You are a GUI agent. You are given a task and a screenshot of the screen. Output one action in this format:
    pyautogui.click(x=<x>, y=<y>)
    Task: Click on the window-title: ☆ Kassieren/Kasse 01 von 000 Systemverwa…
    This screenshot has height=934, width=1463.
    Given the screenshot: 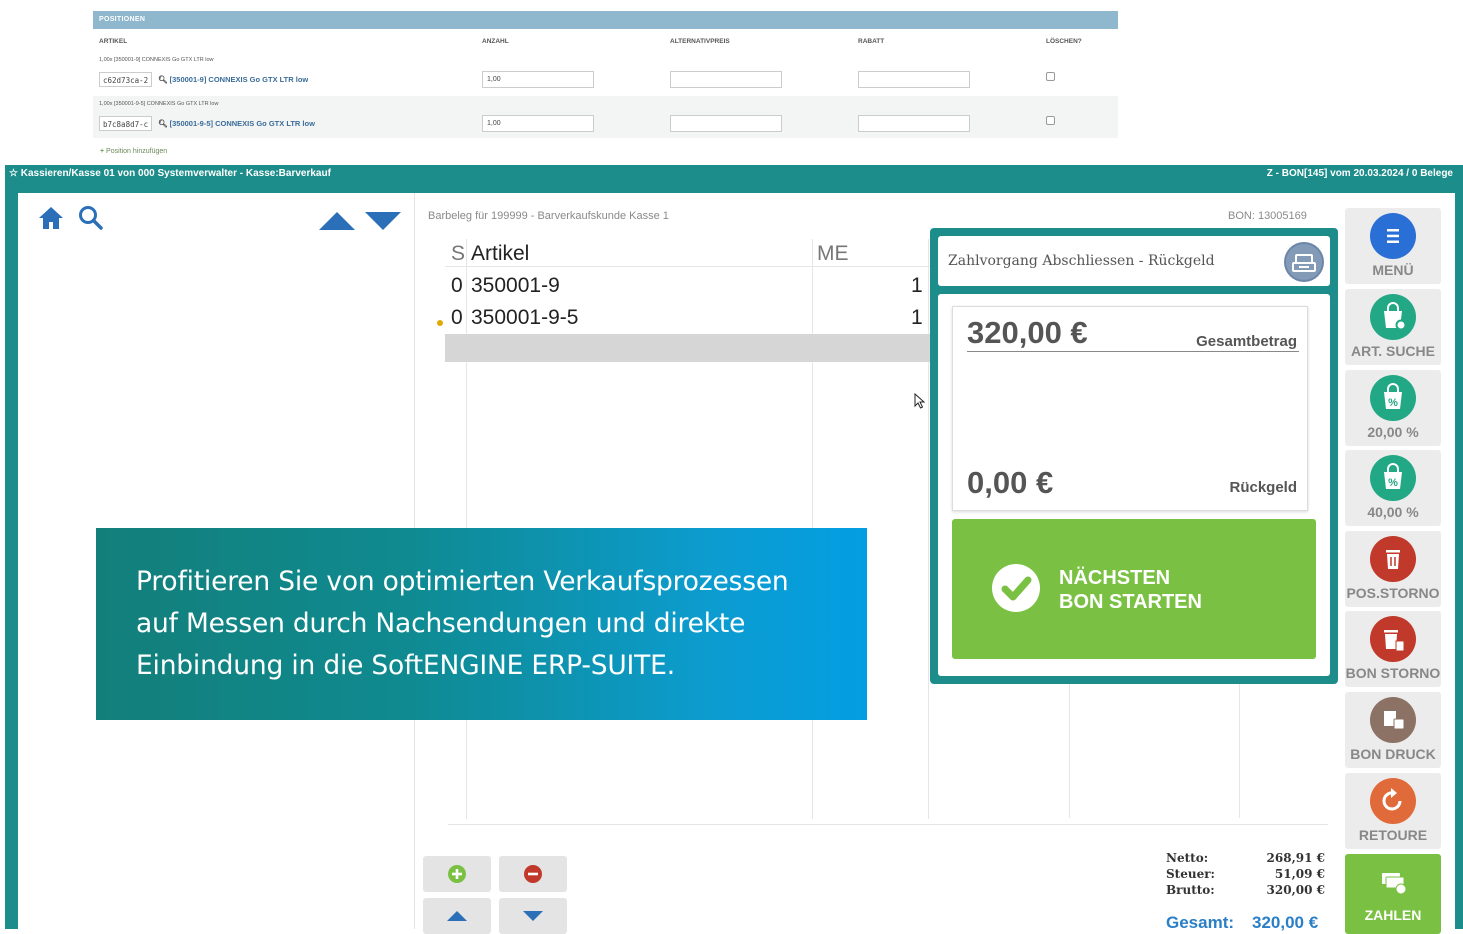 What is the action you would take?
    pyautogui.click(x=170, y=173)
    